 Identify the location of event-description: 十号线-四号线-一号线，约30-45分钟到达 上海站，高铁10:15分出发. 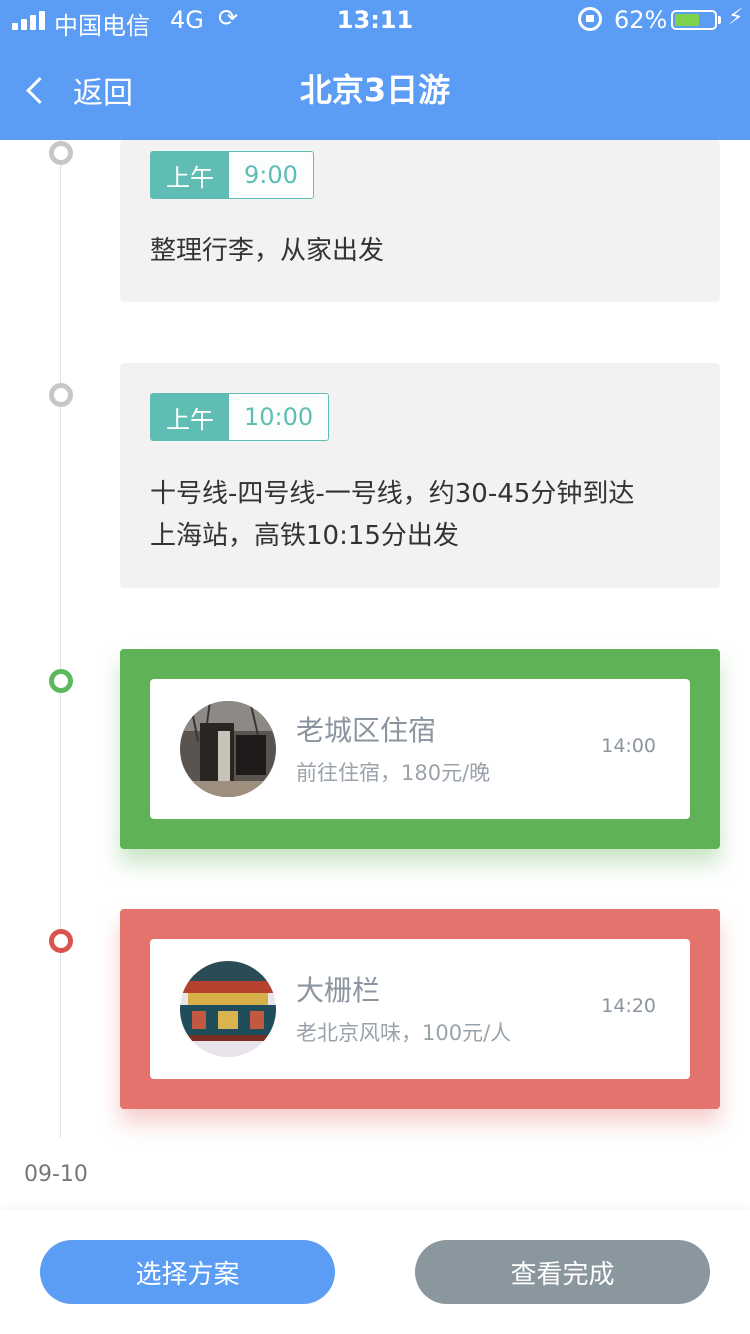
(392, 515).